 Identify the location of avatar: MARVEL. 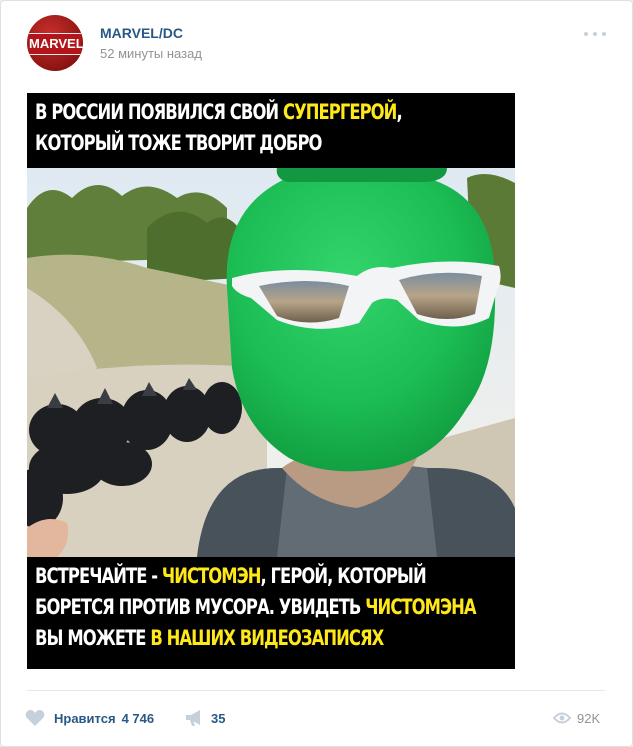
(55, 43).